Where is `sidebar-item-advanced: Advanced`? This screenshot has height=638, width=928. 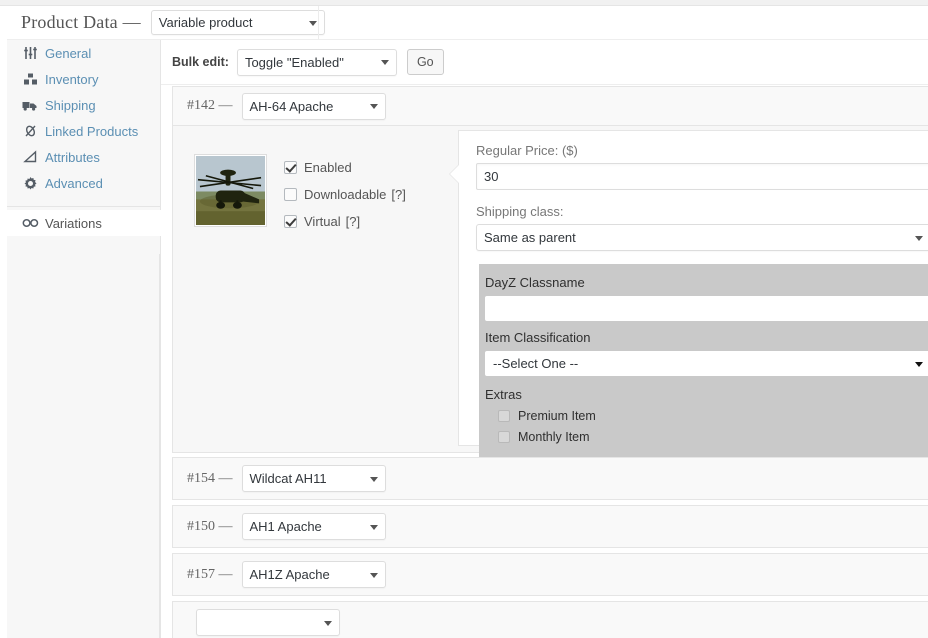
sidebar-item-advanced: Advanced is located at coordinates (84, 183).